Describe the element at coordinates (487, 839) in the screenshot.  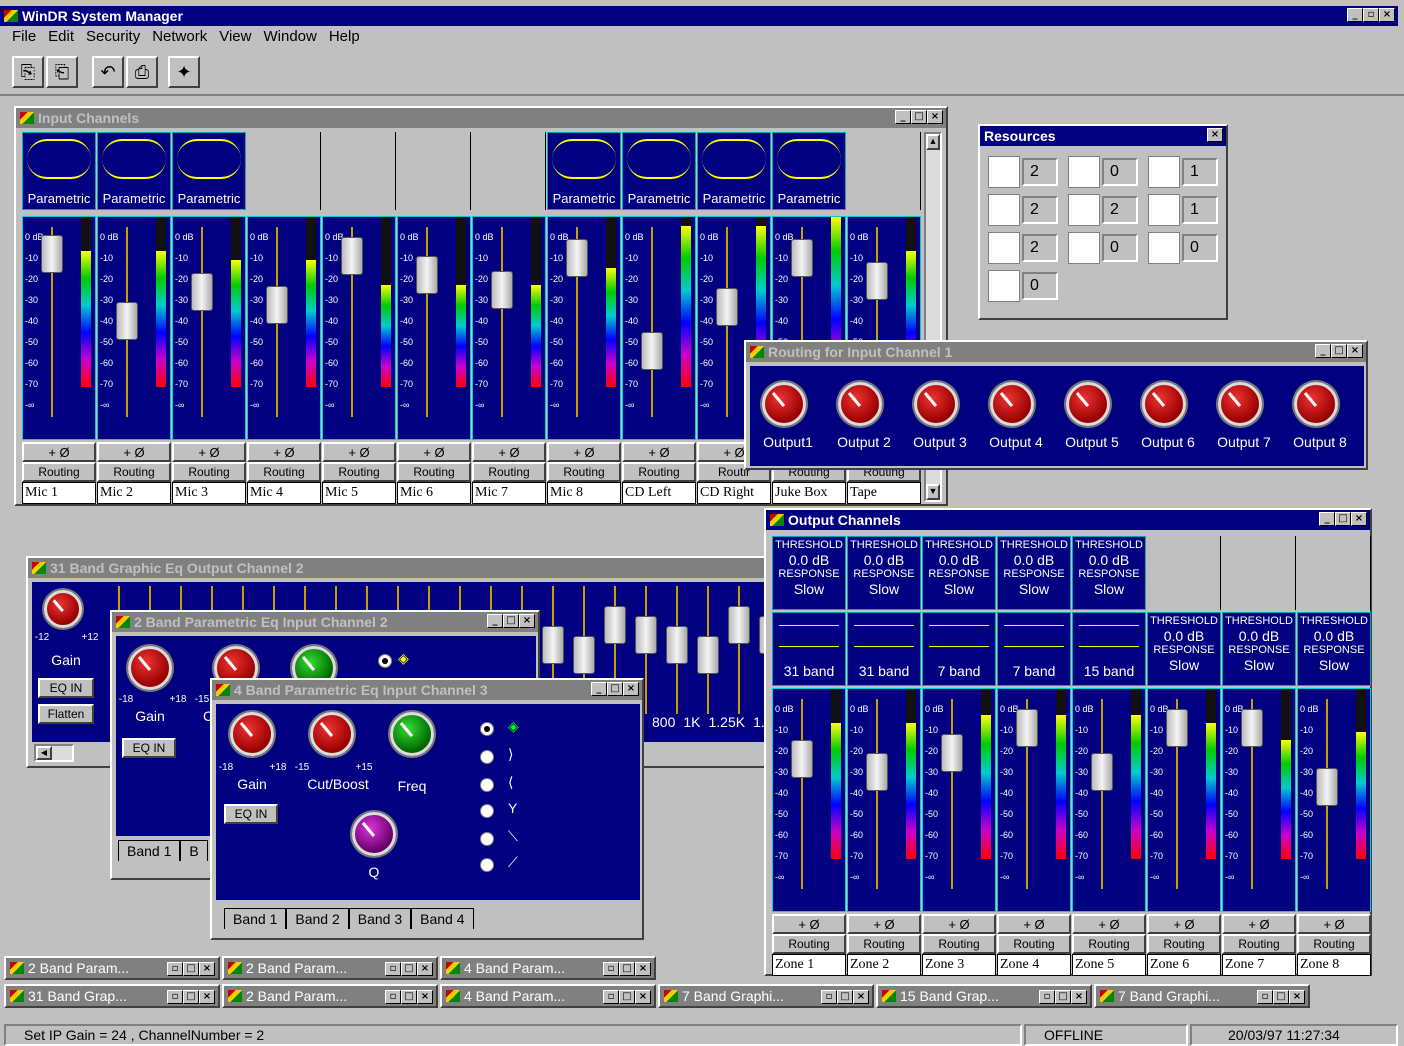
I see `low-pass-radio` at that location.